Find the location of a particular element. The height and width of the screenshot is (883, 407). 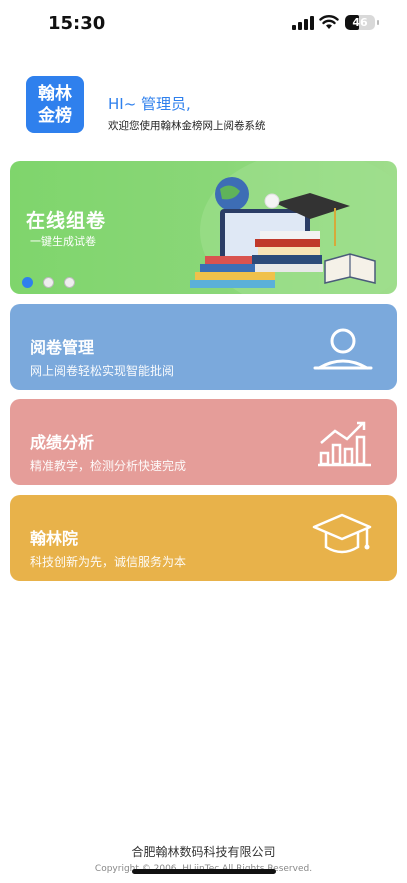

home-indicator is located at coordinates (204, 871).